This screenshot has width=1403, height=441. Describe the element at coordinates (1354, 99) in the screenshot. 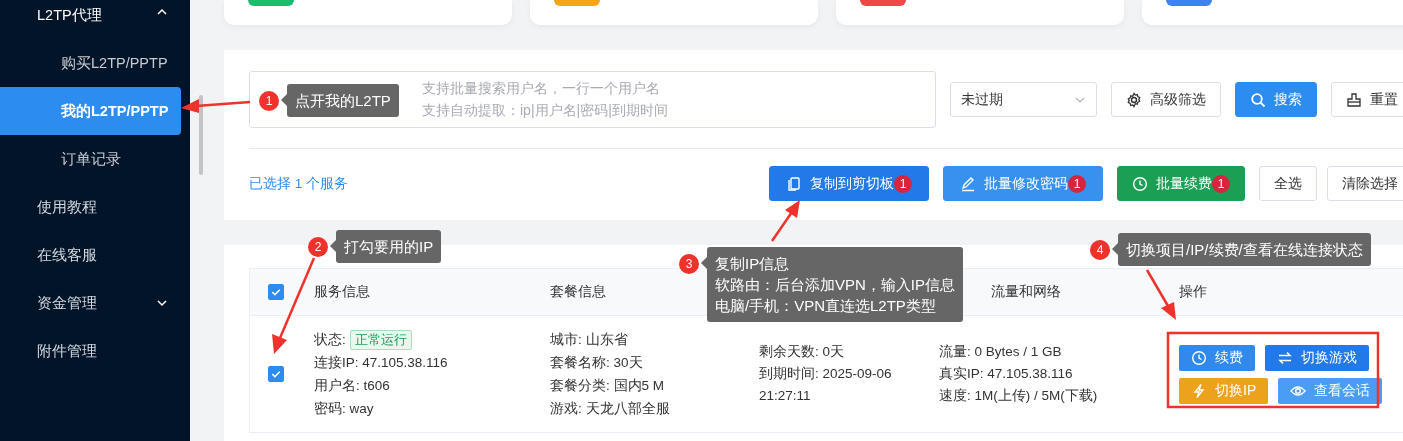

I see `broom-icon` at that location.